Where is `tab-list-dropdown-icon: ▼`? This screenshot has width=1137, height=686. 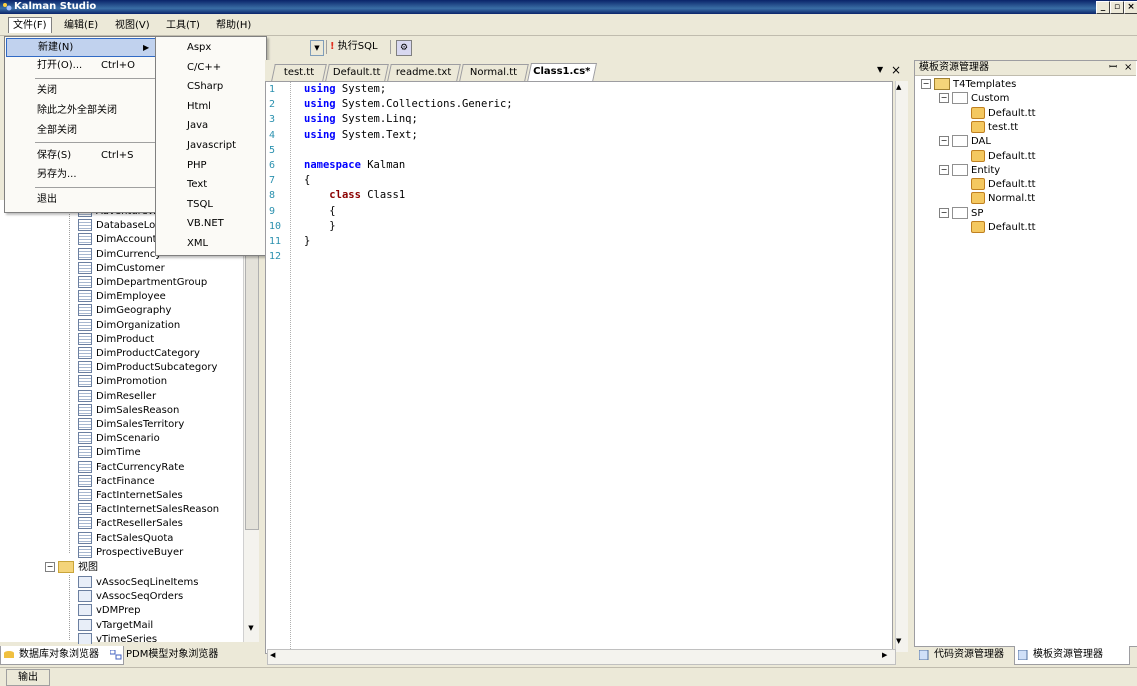
tab-list-dropdown-icon: ▼ is located at coordinates (880, 69).